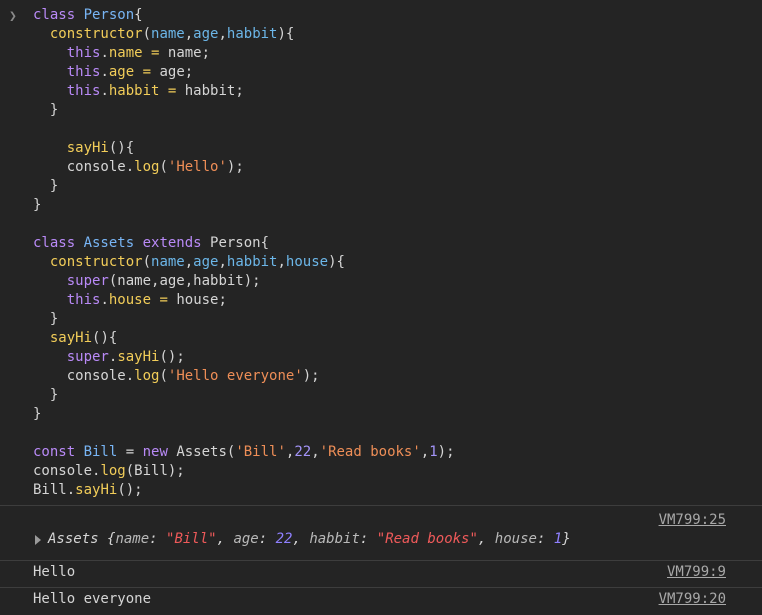  Describe the element at coordinates (155, 471) in the screenshot. I see `code-token: (Bill);` at that location.